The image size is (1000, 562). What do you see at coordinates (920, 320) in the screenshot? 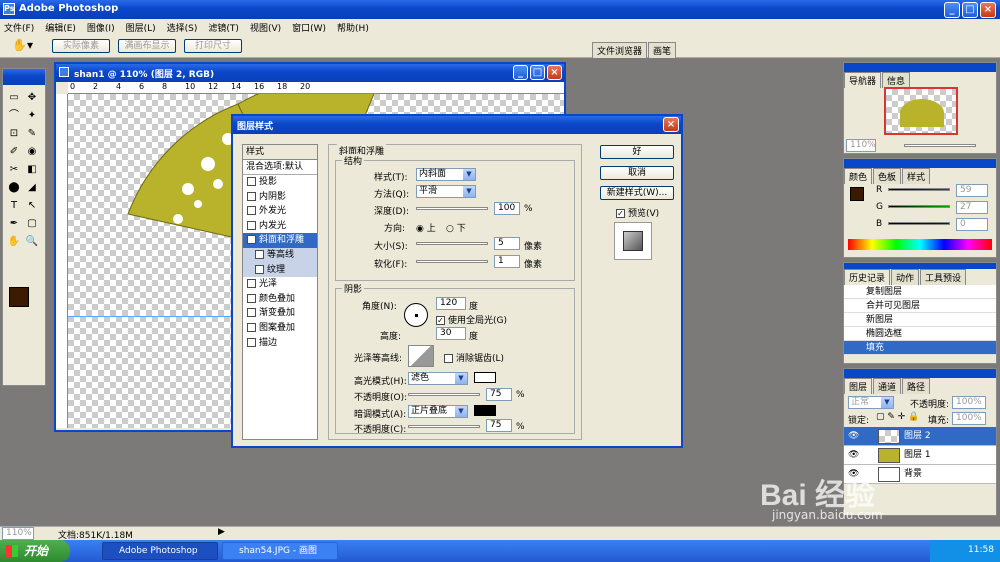
I see `history-item: 新图层` at bounding box center [920, 320].